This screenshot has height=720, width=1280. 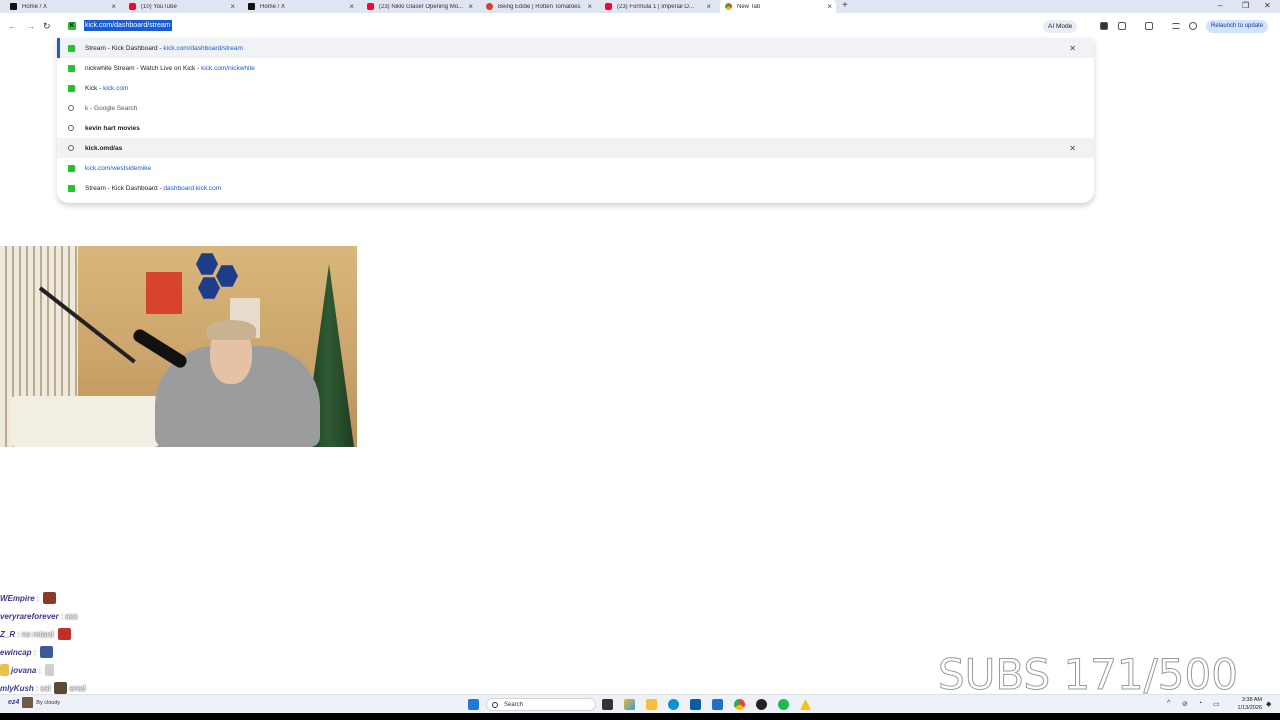 What do you see at coordinates (575, 128) in the screenshot?
I see `suggestion-item: kevin hart movies` at bounding box center [575, 128].